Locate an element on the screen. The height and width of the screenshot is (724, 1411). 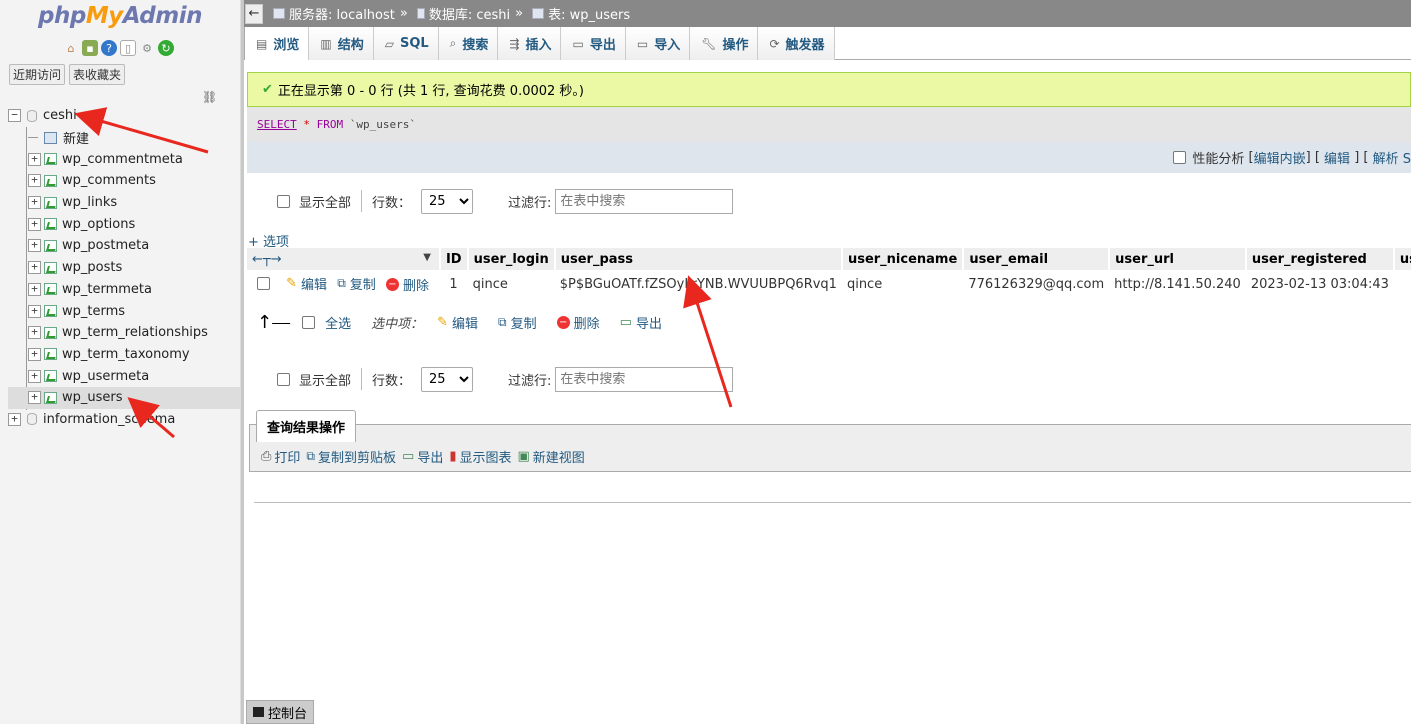
table-item-wp-postmeta: + wp_postmeta is located at coordinates (124, 246).